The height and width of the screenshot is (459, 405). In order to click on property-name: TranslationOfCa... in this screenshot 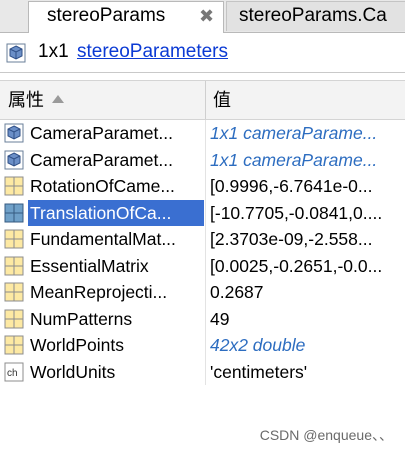, I will do `click(116, 212)`.